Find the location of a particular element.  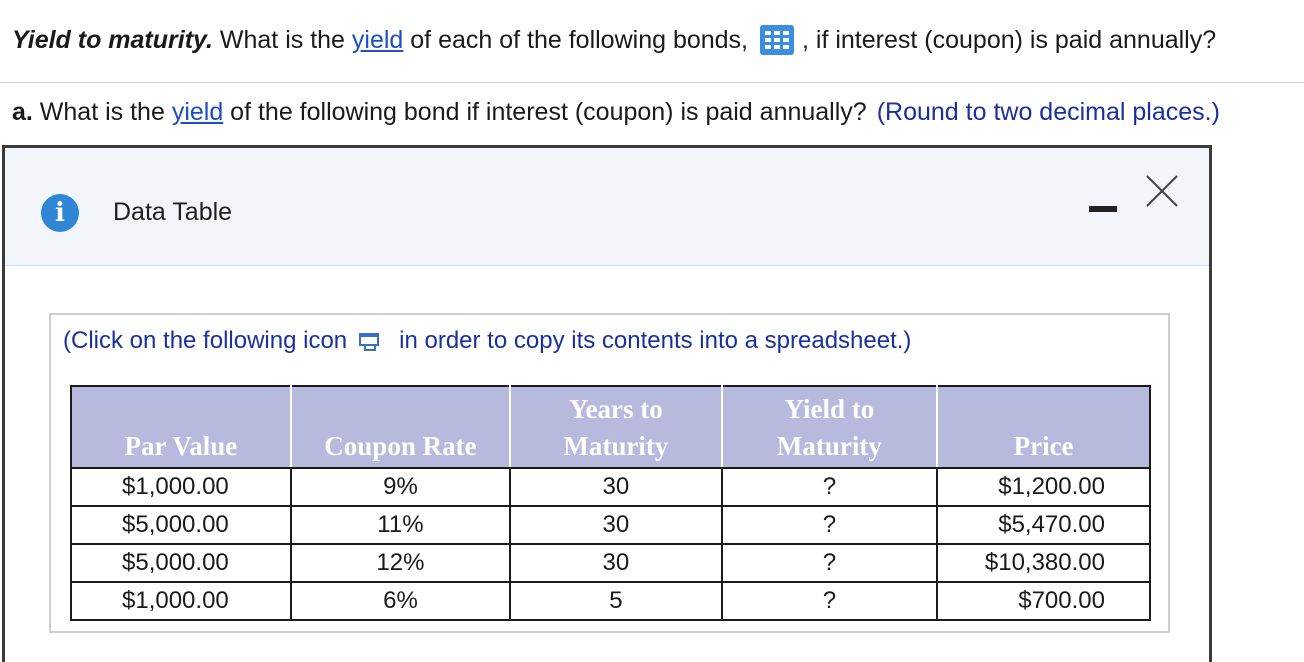

copy-hint-text: (Click on the following icon is located at coordinates (205, 340).